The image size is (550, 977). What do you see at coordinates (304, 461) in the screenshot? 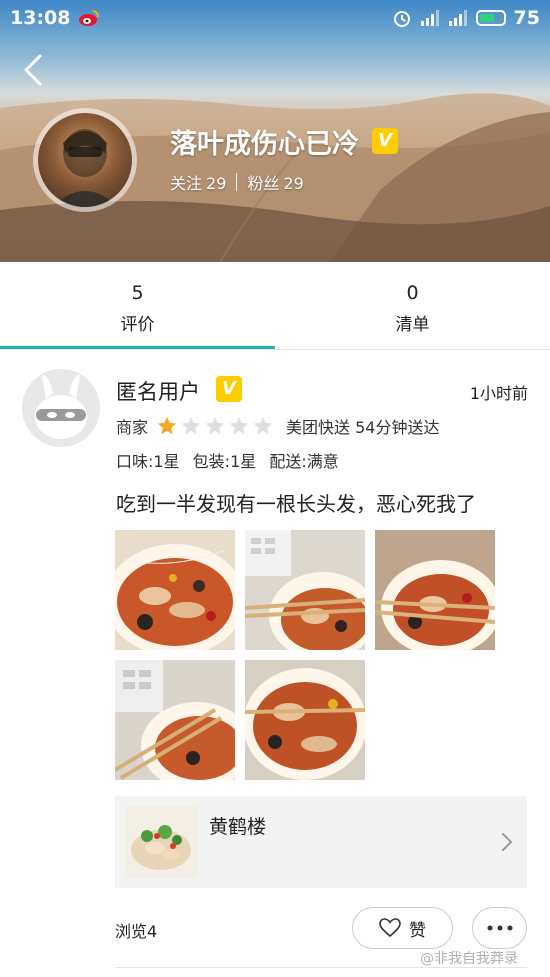
I see `delivery-rating: 配送:满意` at bounding box center [304, 461].